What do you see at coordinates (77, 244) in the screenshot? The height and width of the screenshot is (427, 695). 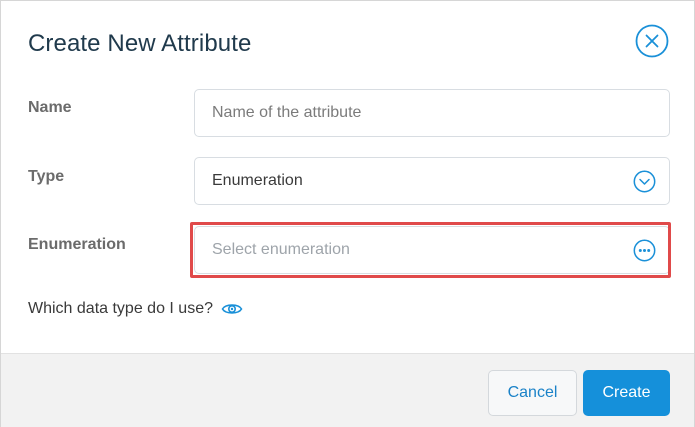 I see `enumeration-label: Enumeration` at bounding box center [77, 244].